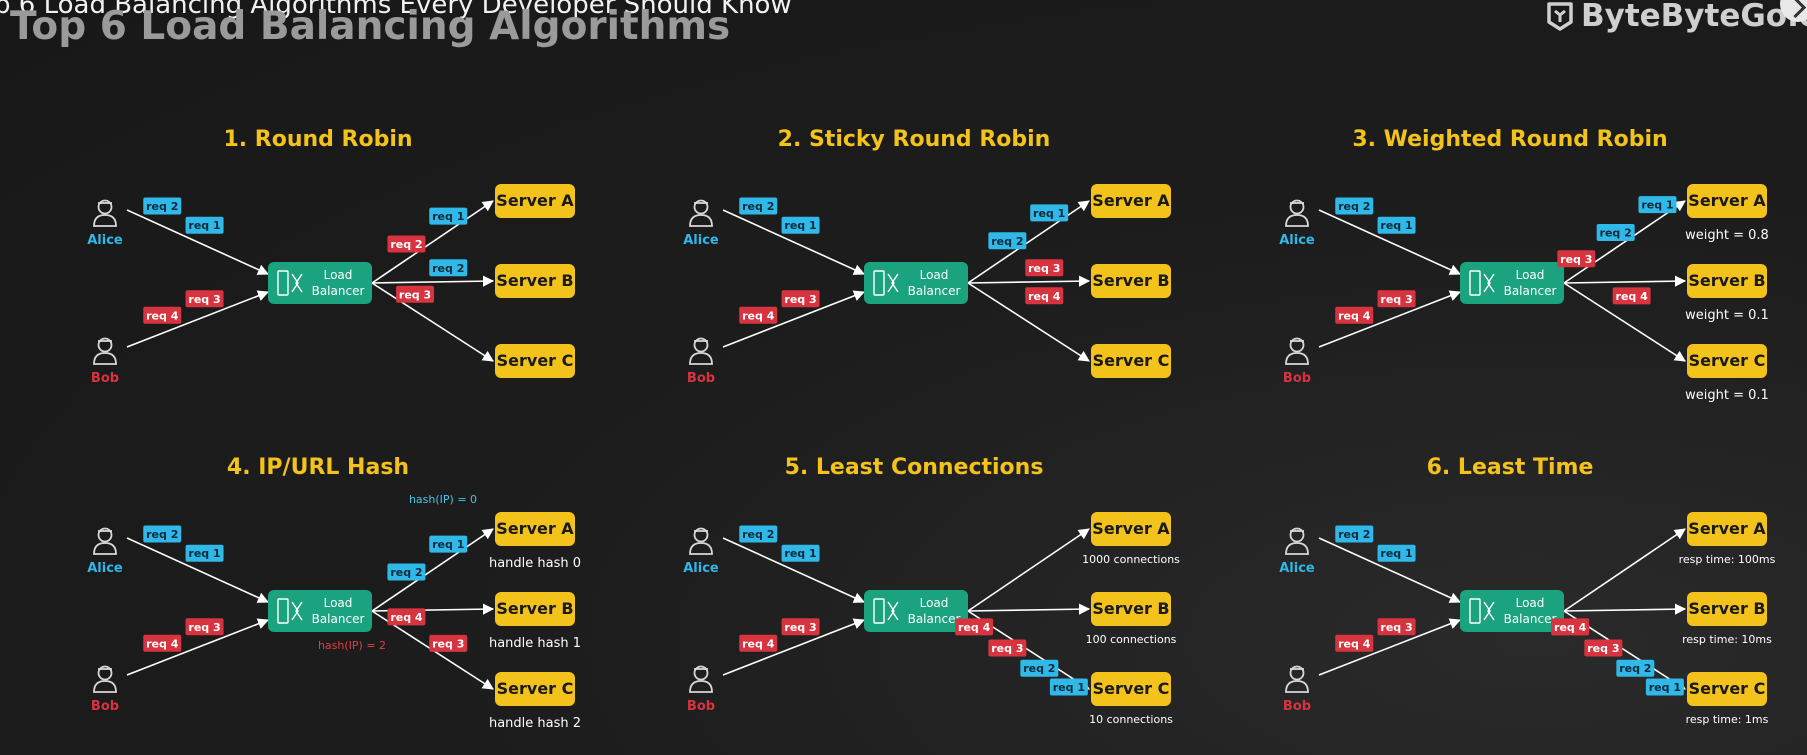 The width and height of the screenshot is (1807, 755). I want to click on server-note-b: handle hash 1, so click(535, 643).